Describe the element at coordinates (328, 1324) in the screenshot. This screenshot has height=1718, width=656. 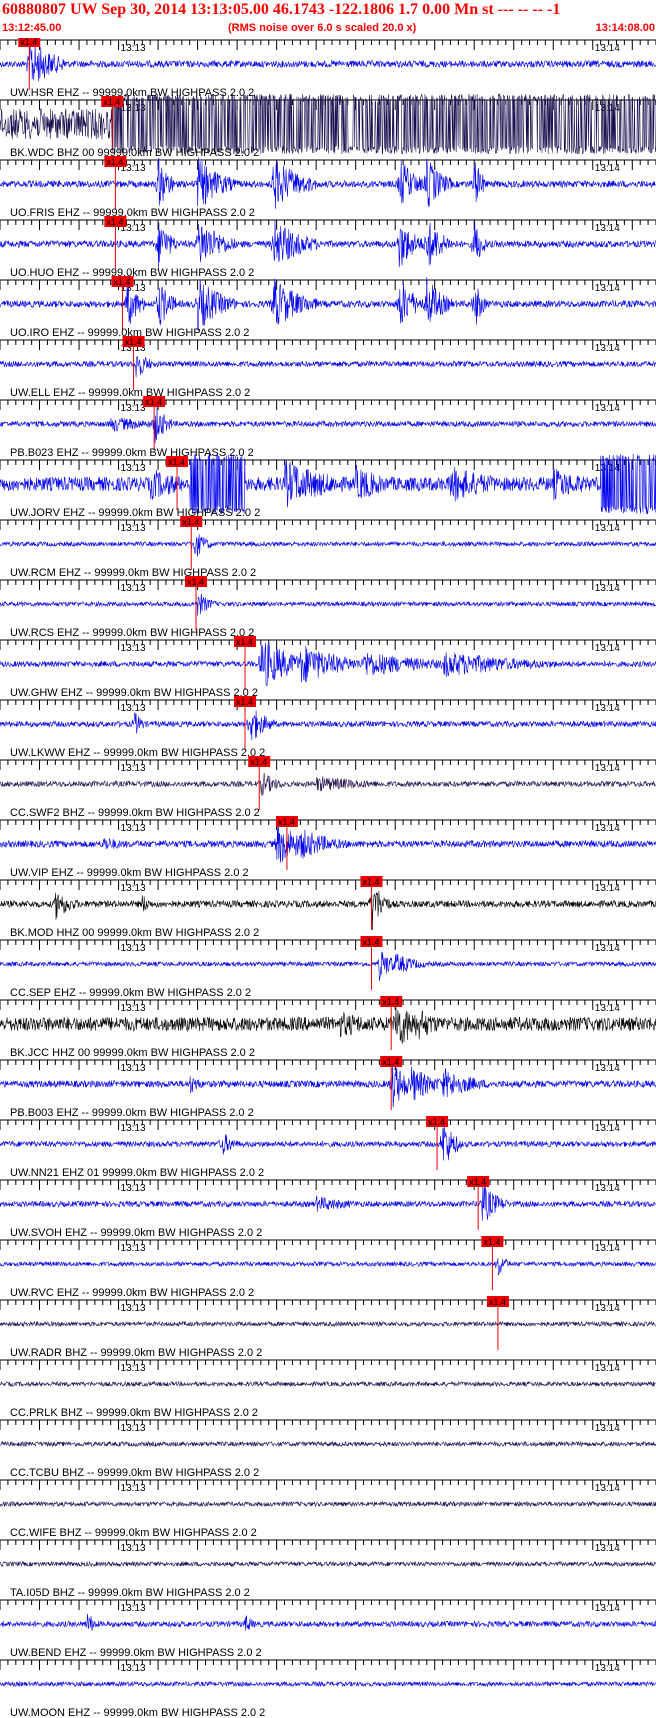
I see `waveform-uw-radr` at that location.